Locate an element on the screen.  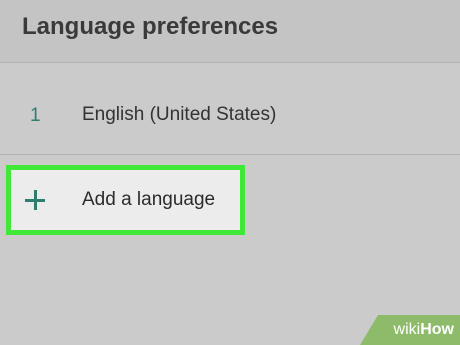
watermark-wiki-text: wiki is located at coordinates (407, 329).